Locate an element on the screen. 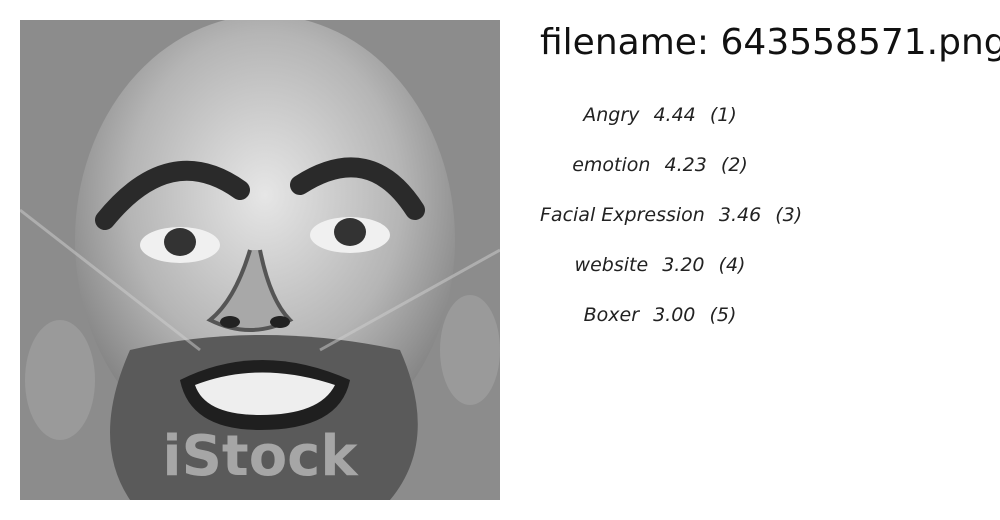 Image resolution: width=1000 pixels, height=520 pixels. label-rank: (4) is located at coordinates (732, 265).